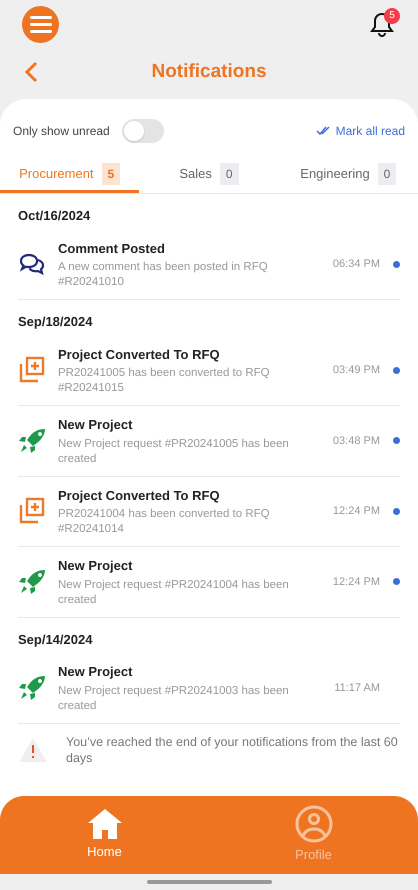 Image resolution: width=418 pixels, height=890 pixels. Describe the element at coordinates (56, 322) in the screenshot. I see `date-heading: Sep/18/2024` at that location.